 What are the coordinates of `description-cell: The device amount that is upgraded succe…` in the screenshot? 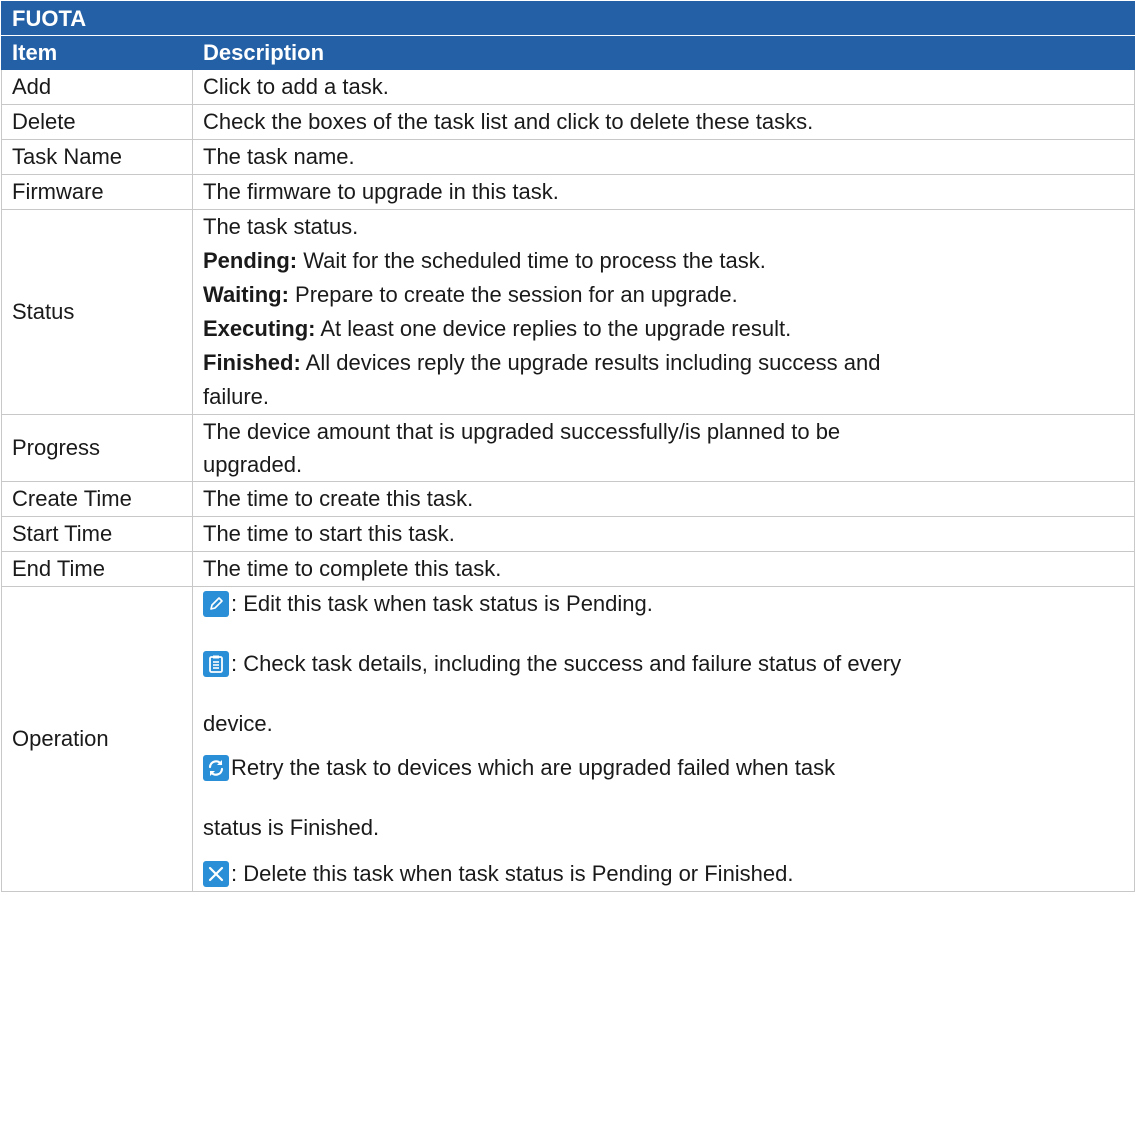 It's located at (663, 448).